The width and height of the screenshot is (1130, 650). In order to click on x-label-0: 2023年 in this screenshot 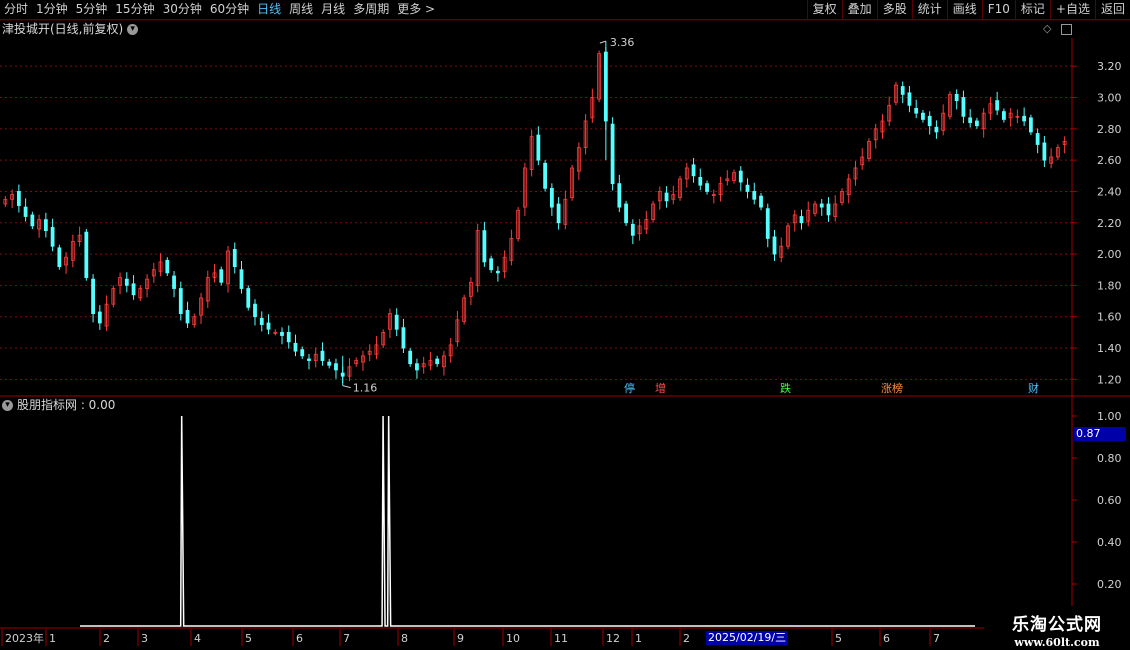, I will do `click(24, 638)`.